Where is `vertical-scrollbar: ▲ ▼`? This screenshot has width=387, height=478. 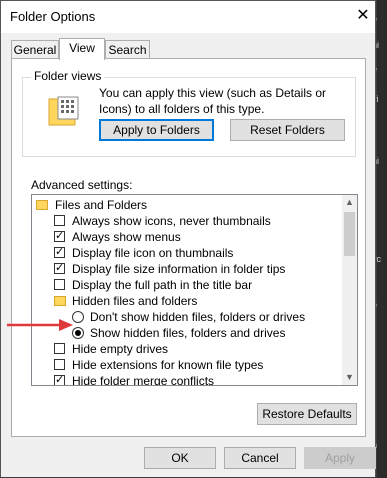 vertical-scrollbar: ▲ ▼ is located at coordinates (349, 290).